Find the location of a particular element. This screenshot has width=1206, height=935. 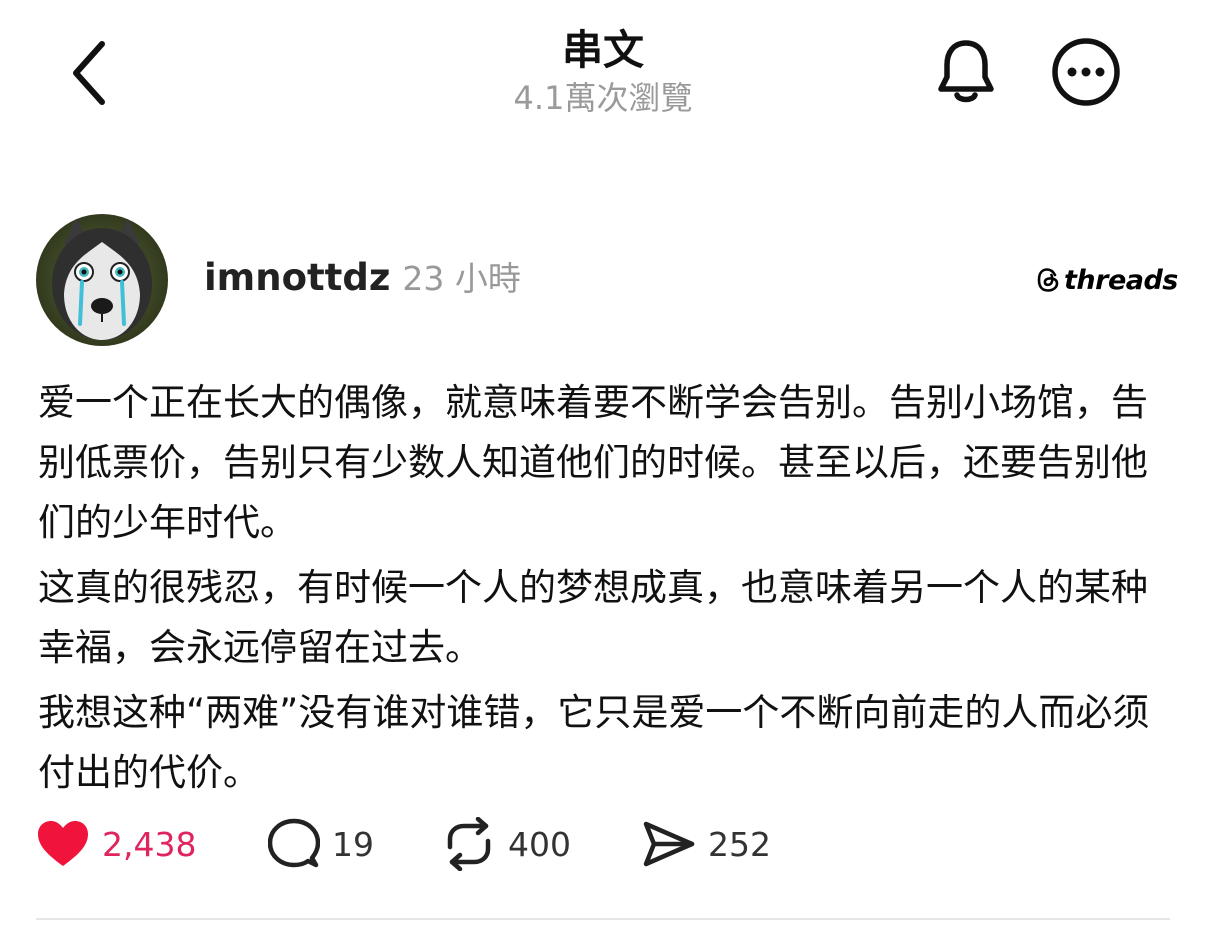

post-timestamp: 23 小時 is located at coordinates (461, 278).